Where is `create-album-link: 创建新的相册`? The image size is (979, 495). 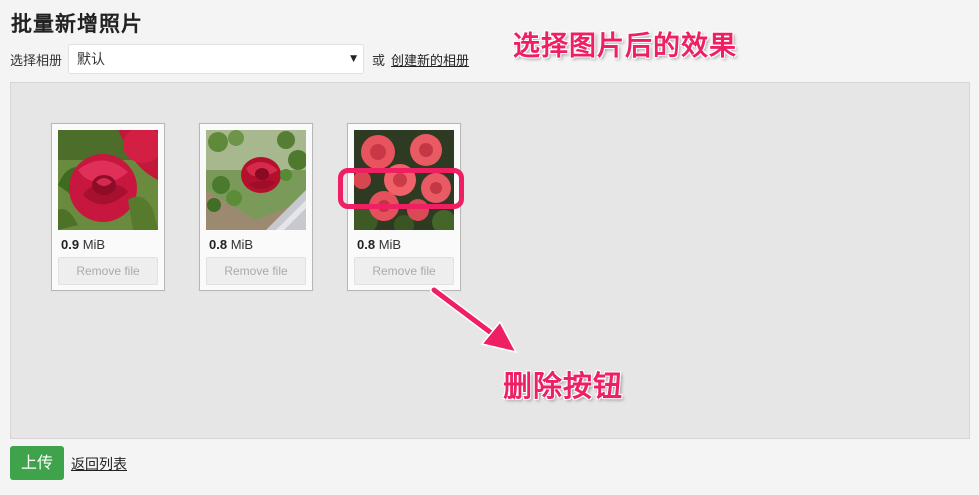 create-album-link: 创建新的相册 is located at coordinates (430, 59).